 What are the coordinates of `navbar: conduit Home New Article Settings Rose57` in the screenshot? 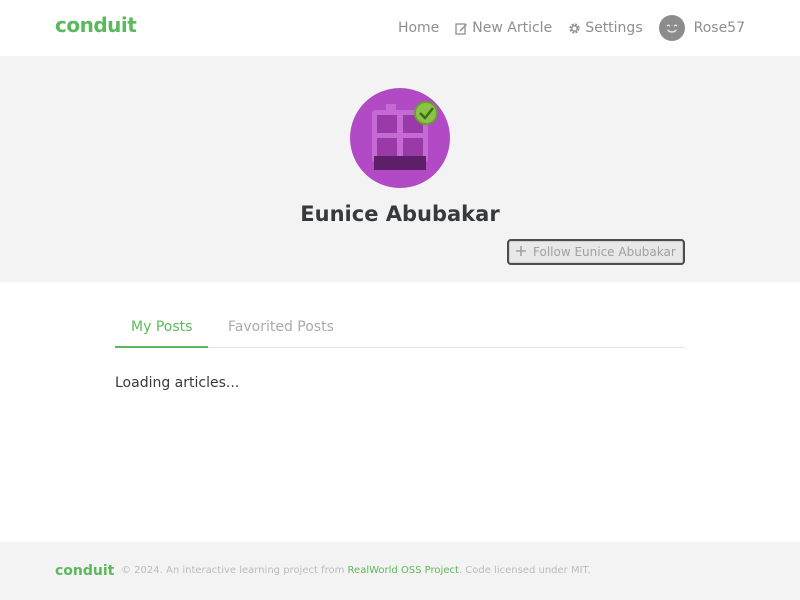 It's located at (400, 28).